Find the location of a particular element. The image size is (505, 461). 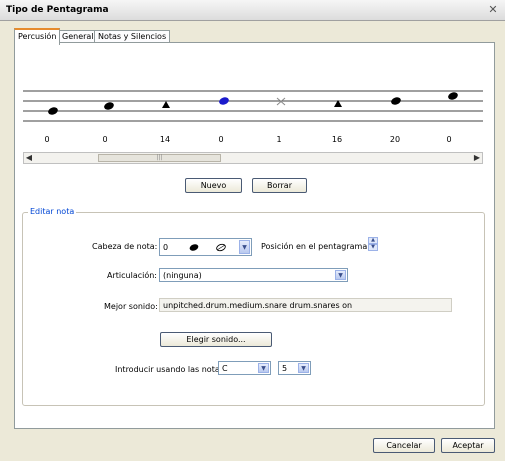

staff-value: 16 is located at coordinates (337, 139).